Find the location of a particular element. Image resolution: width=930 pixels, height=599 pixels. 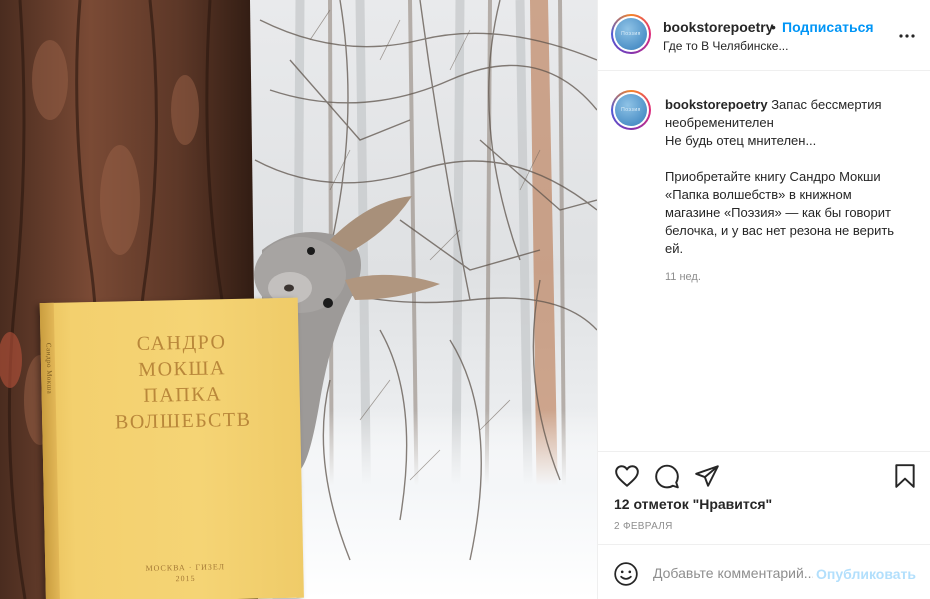

caption-avatar: Поэзия is located at coordinates (631, 110).